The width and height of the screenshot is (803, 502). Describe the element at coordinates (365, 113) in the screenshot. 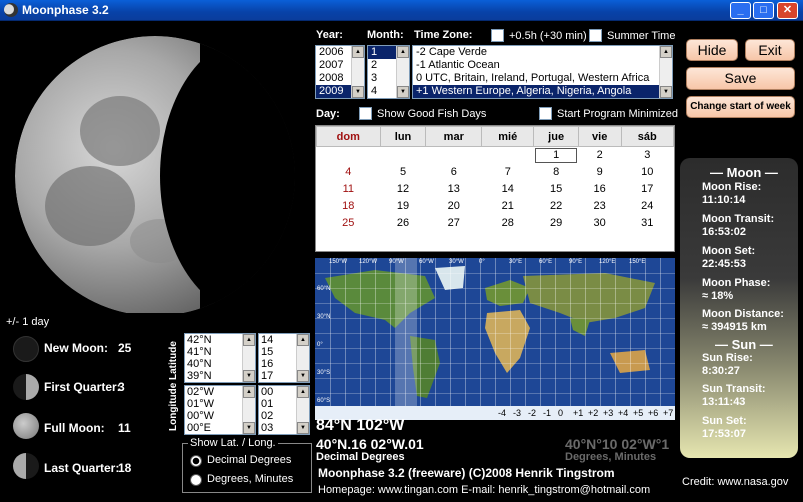

I see `fish-days-checkbox` at that location.